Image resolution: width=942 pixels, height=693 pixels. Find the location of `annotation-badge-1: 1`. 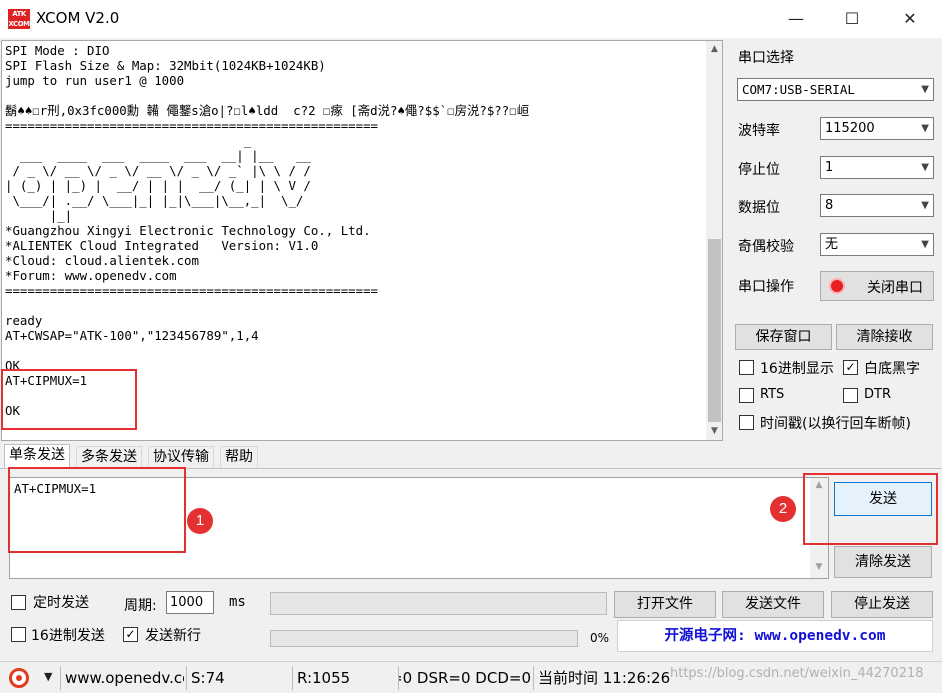

annotation-badge-1: 1 is located at coordinates (200, 521).